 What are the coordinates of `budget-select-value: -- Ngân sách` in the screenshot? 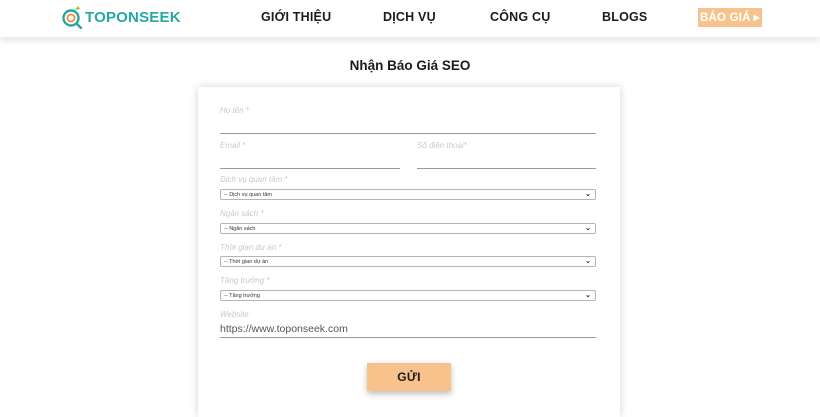 It's located at (240, 228).